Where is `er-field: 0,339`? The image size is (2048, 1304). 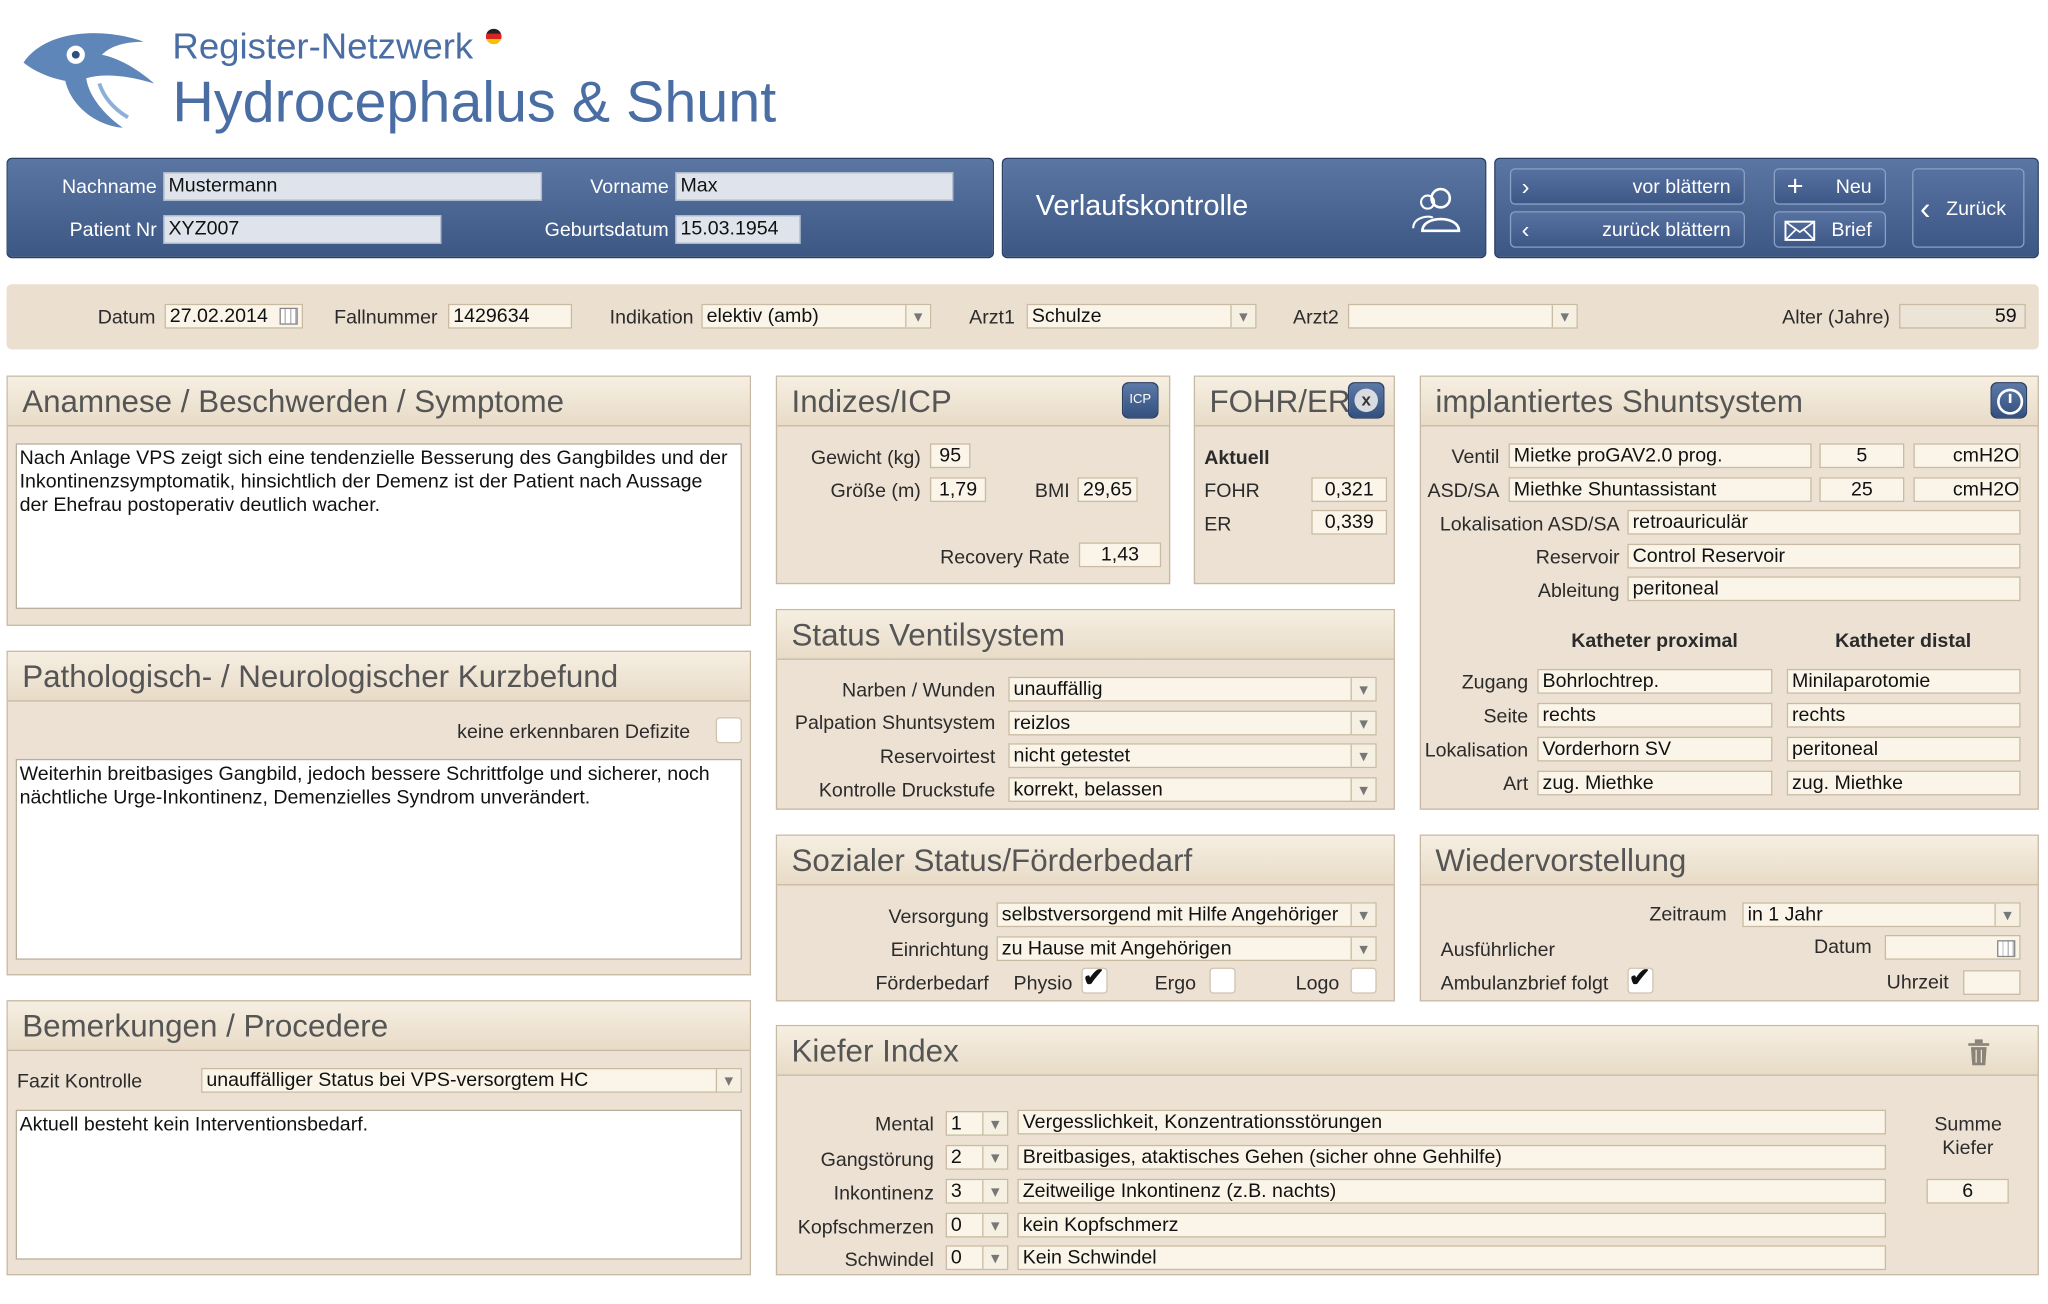
er-field: 0,339 is located at coordinates (1349, 522).